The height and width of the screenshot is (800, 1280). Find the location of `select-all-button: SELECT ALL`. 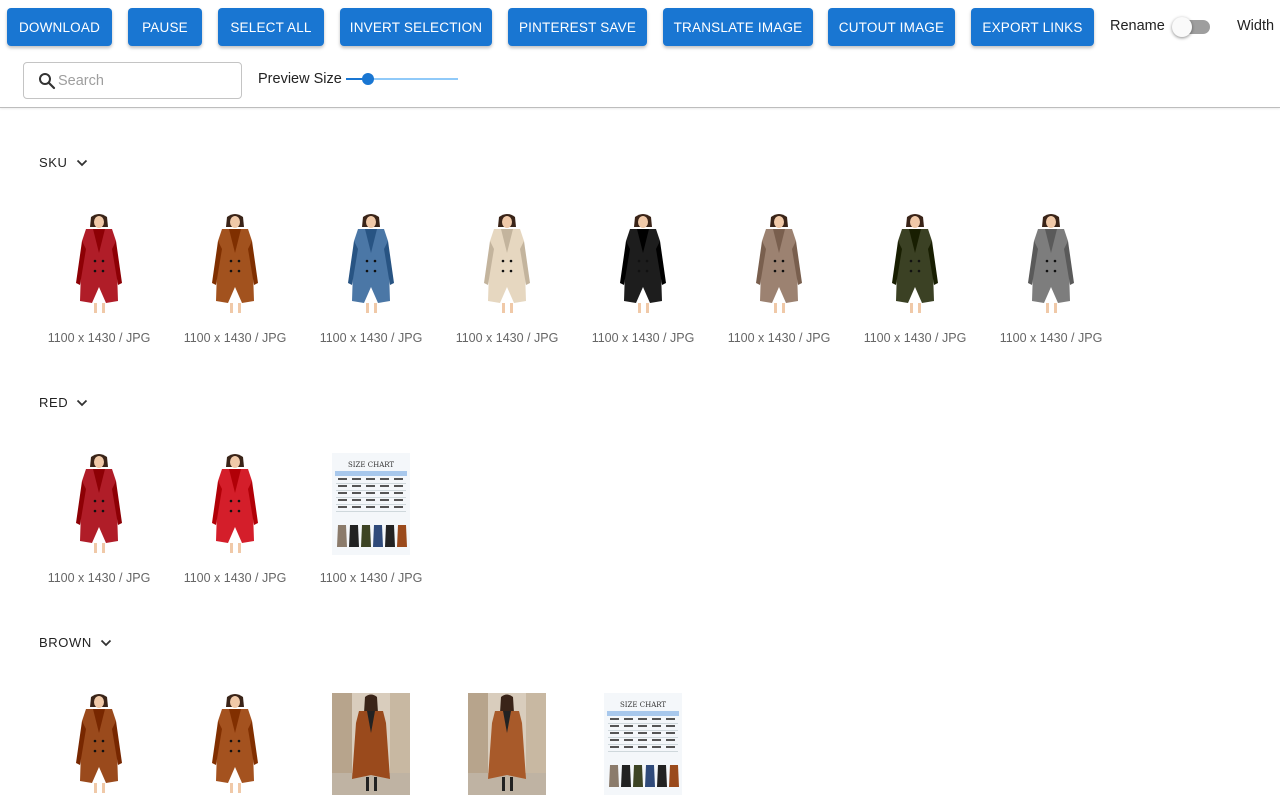

select-all-button: SELECT ALL is located at coordinates (271, 27).